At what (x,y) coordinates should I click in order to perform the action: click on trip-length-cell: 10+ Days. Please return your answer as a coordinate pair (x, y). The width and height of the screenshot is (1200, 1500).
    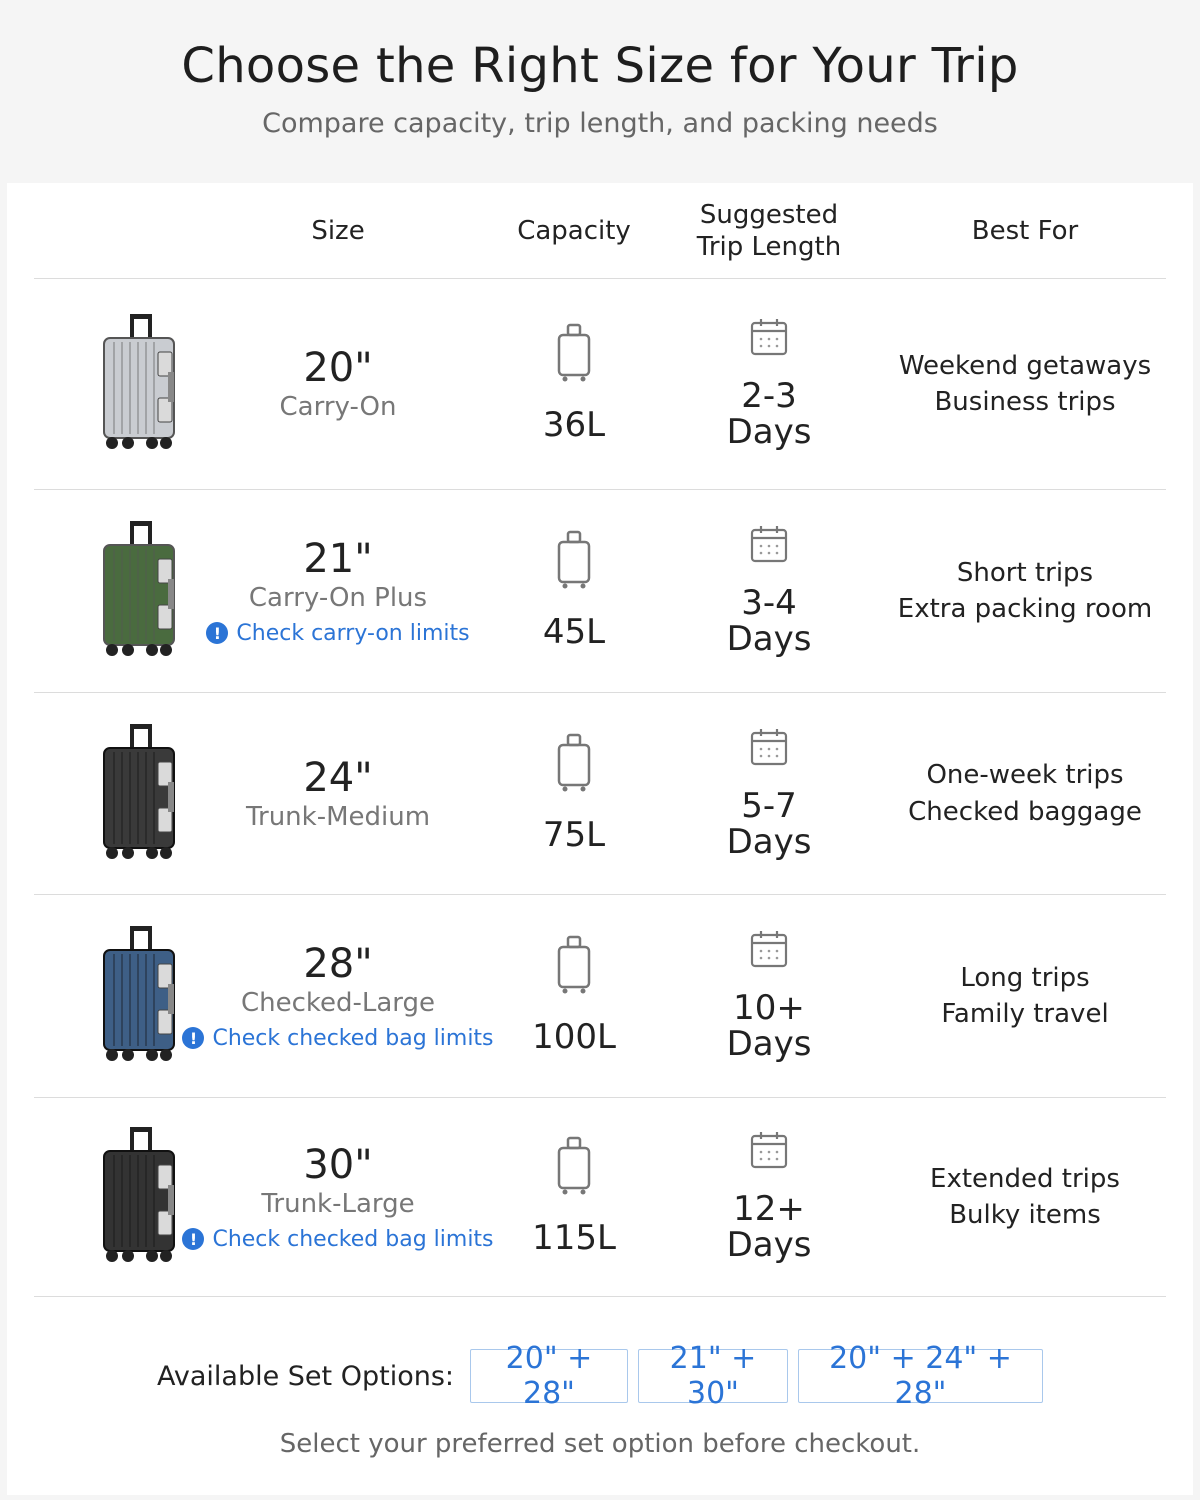
    Looking at the image, I should click on (769, 996).